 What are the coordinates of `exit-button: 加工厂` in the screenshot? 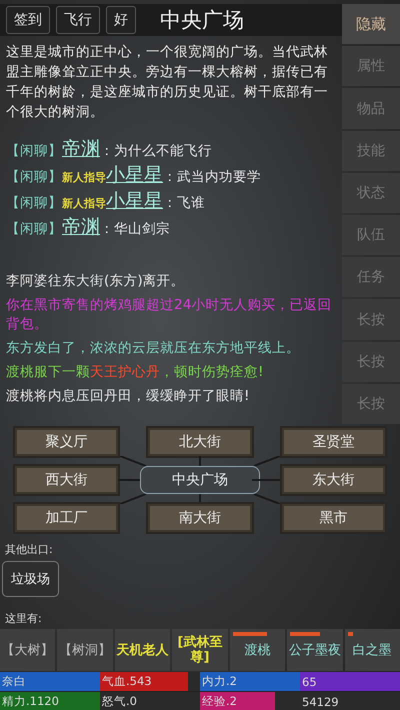 It's located at (66, 518).